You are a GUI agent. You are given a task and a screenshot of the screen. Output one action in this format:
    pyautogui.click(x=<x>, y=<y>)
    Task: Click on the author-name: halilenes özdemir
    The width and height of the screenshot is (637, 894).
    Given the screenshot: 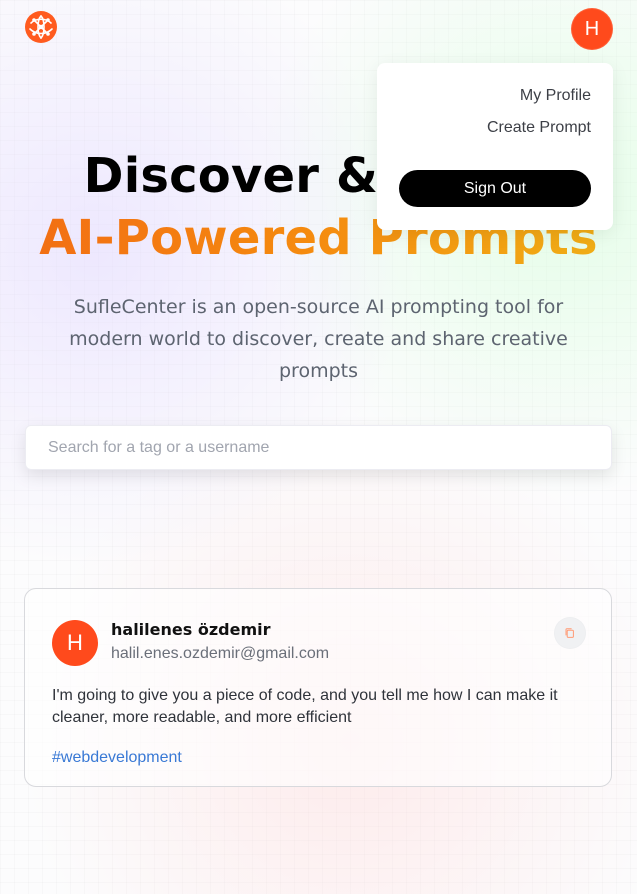 What is the action you would take?
    pyautogui.click(x=190, y=629)
    